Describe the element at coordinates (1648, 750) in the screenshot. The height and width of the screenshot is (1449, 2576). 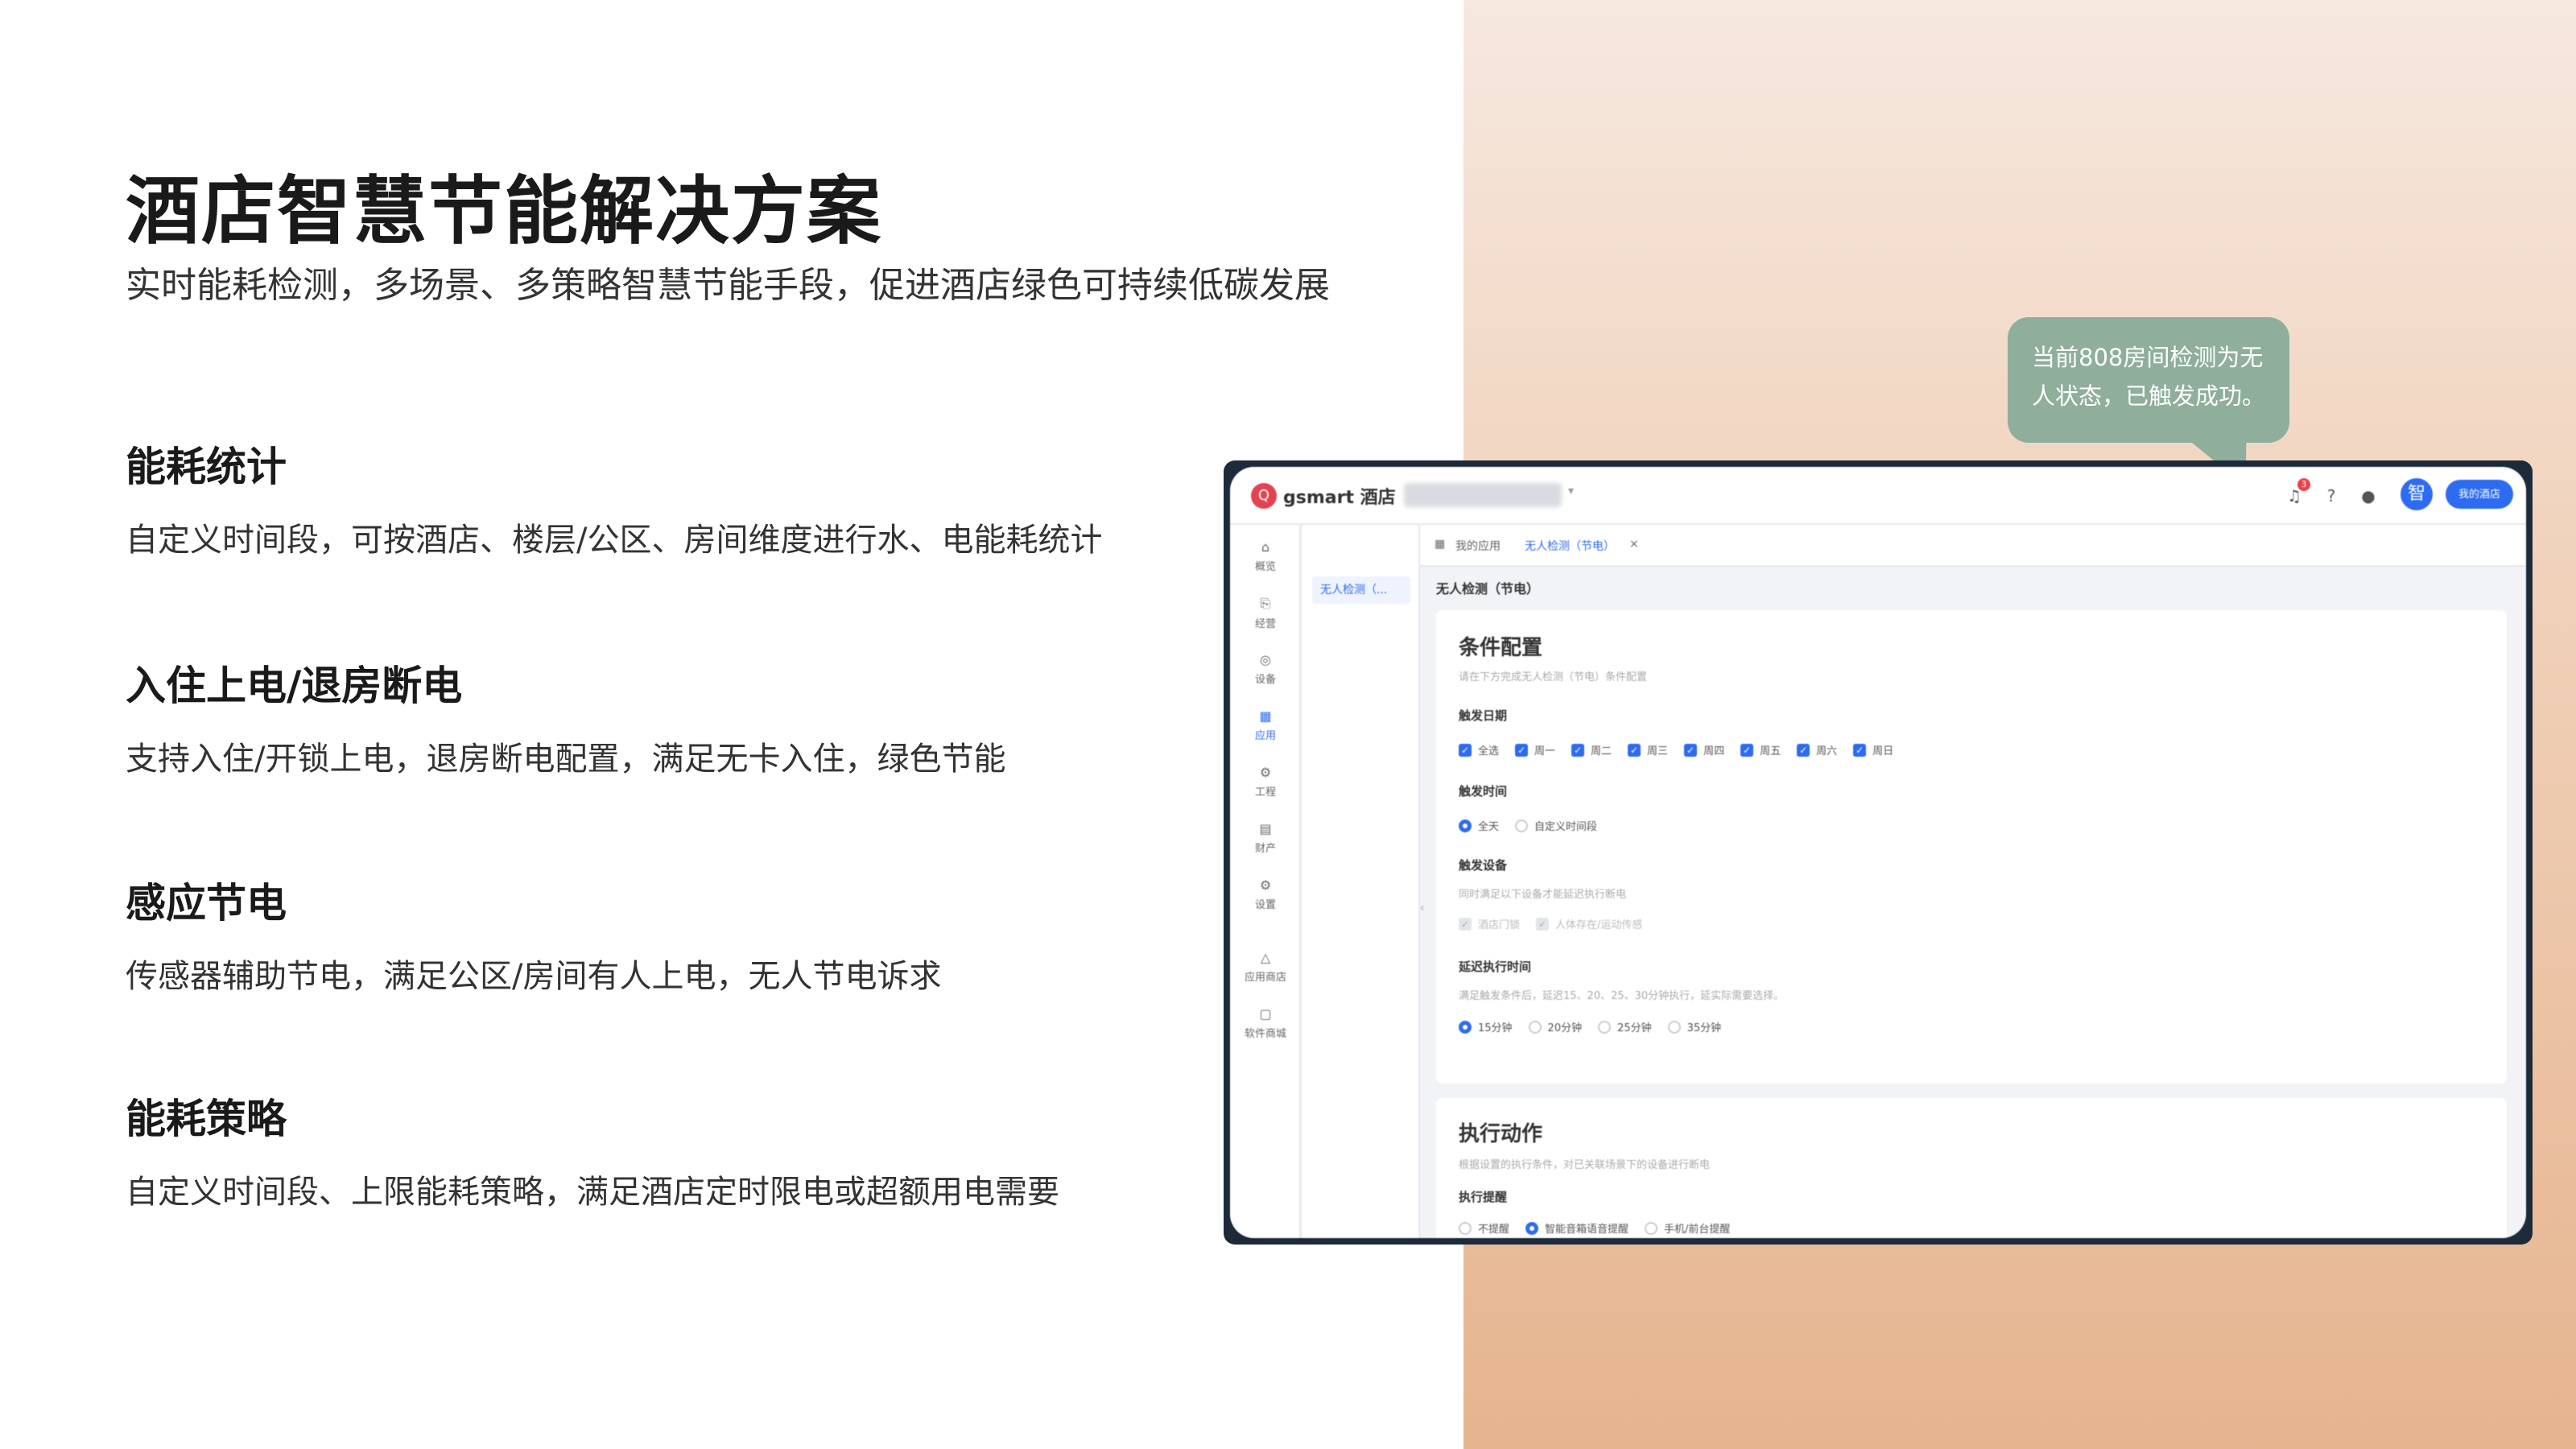
I see `checkbox-wed: ✓ 周三` at that location.